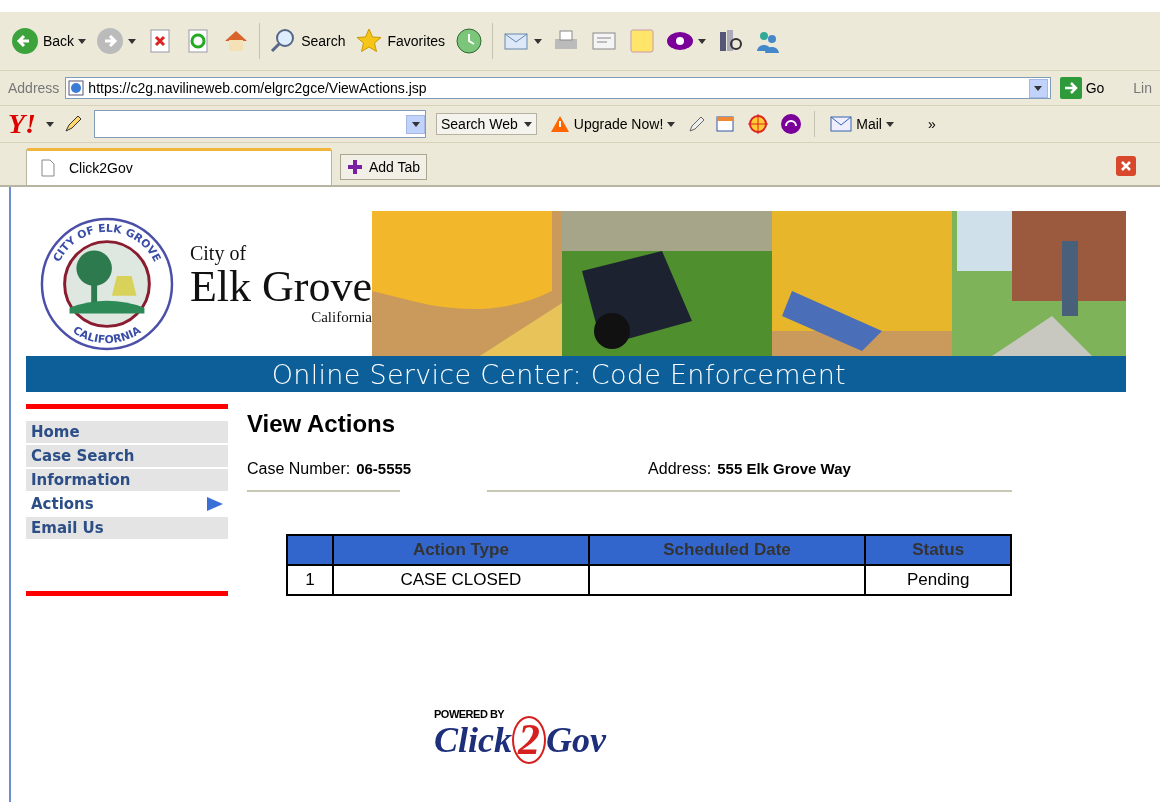 This screenshot has width=1160, height=802. Describe the element at coordinates (558, 88) in the screenshot. I see `address-field: https://c2g.navilineweb.com/elgrc2gce/ViewActions.jsp` at that location.